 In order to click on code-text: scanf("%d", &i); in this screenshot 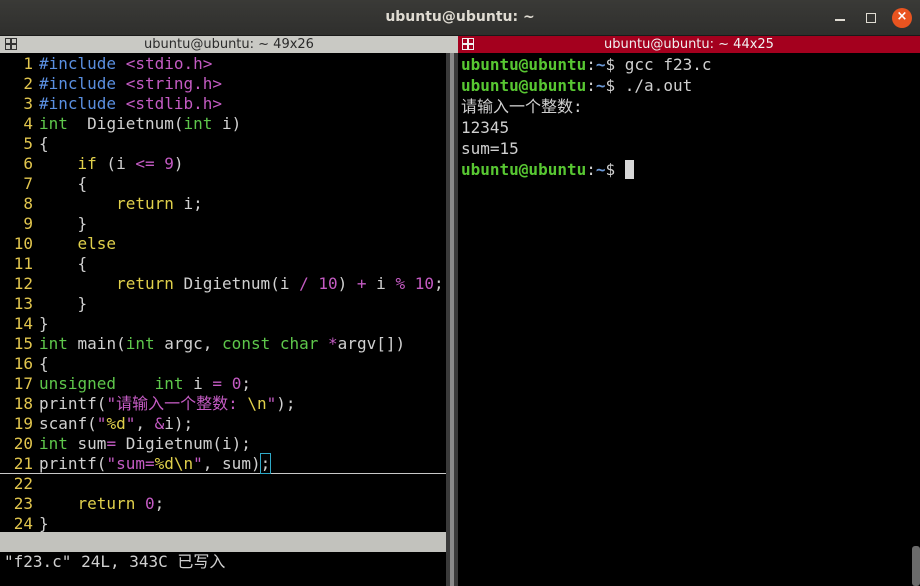, I will do `click(116, 424)`.